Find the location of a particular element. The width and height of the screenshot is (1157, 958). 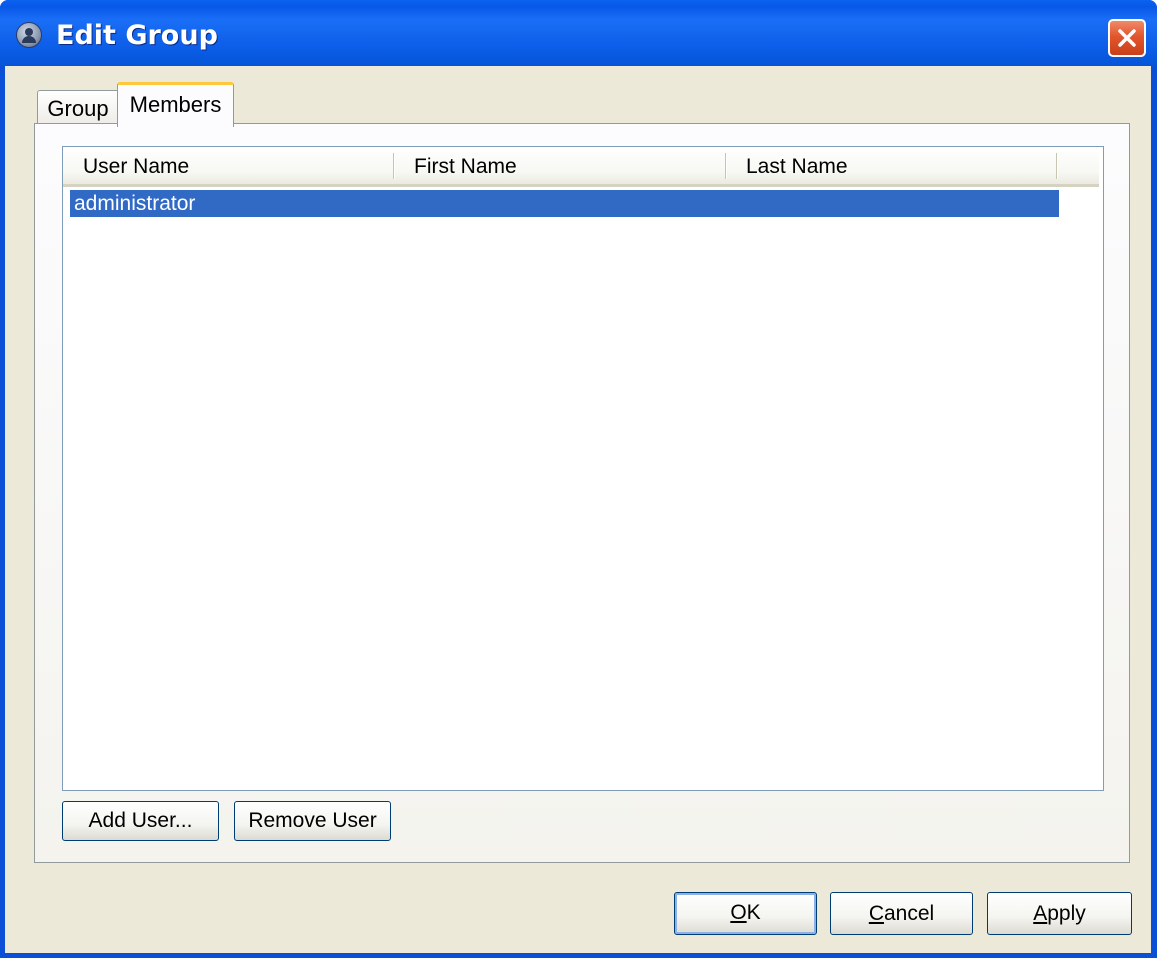

apply-button: Apply is located at coordinates (1059, 913).